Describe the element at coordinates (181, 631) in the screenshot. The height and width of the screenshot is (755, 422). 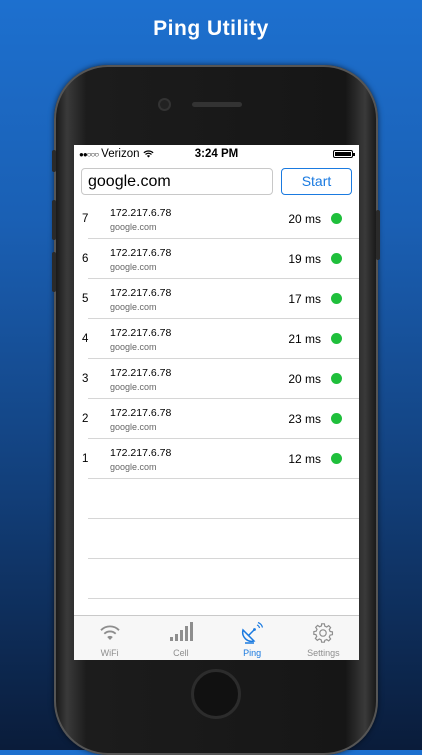
I see `cell-signal-icon` at that location.